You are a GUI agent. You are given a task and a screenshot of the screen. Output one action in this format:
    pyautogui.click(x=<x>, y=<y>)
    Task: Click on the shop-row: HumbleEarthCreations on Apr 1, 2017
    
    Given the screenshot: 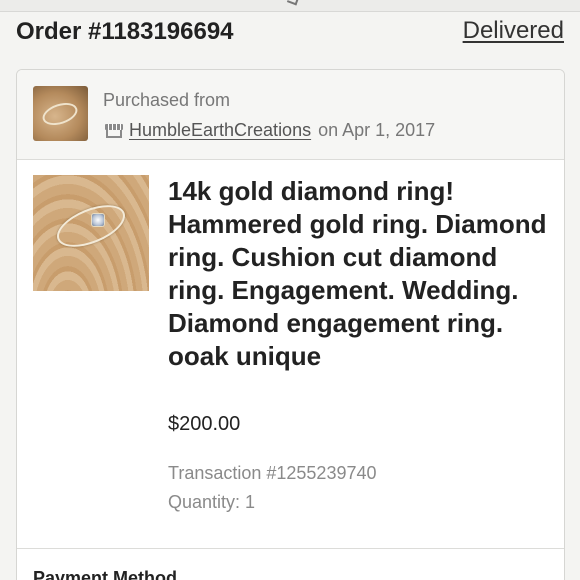 What is the action you would take?
    pyautogui.click(x=270, y=130)
    